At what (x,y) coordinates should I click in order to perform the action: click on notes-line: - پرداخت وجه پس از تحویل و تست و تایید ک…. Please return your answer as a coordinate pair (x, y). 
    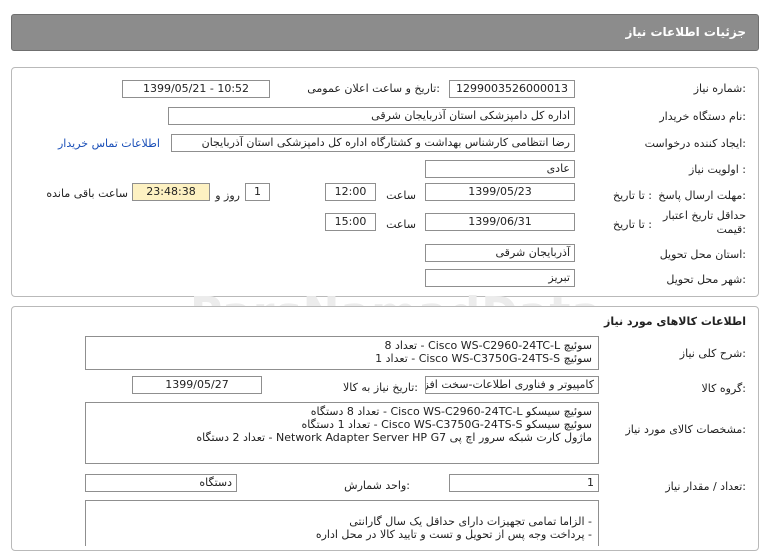
    Looking at the image, I should click on (453, 534).